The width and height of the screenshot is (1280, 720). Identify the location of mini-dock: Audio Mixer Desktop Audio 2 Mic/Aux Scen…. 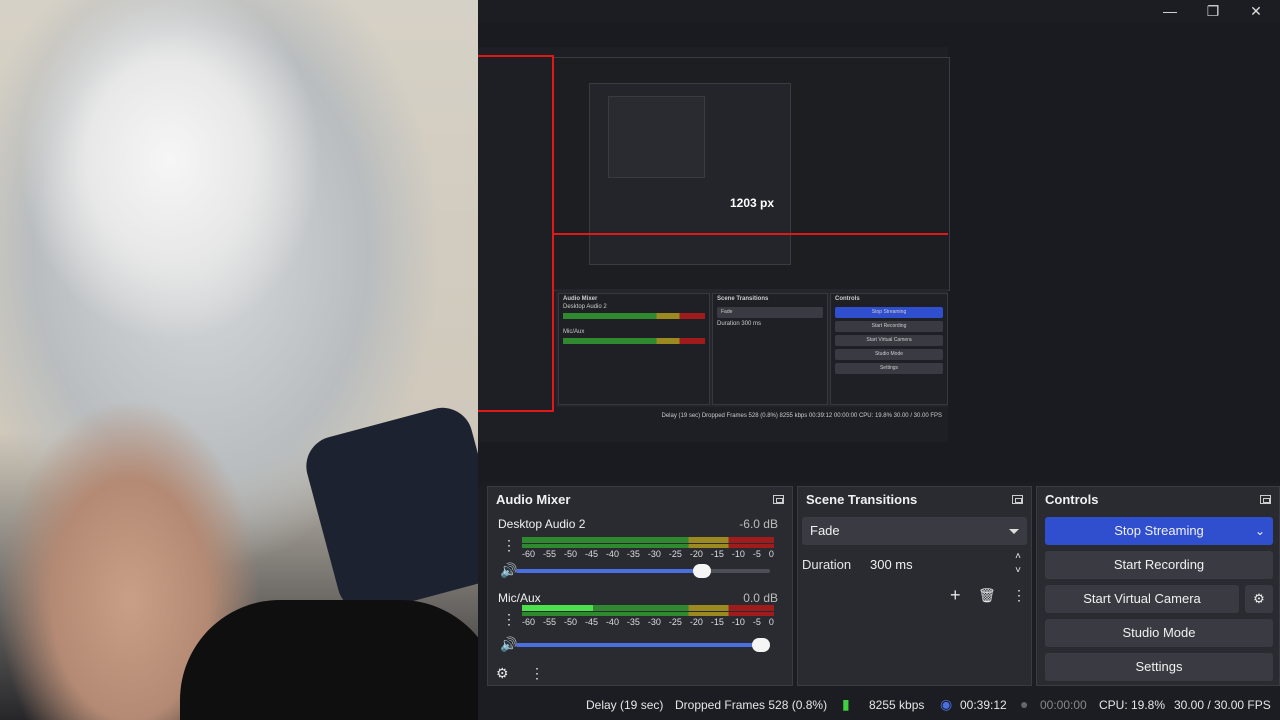
(752, 348).